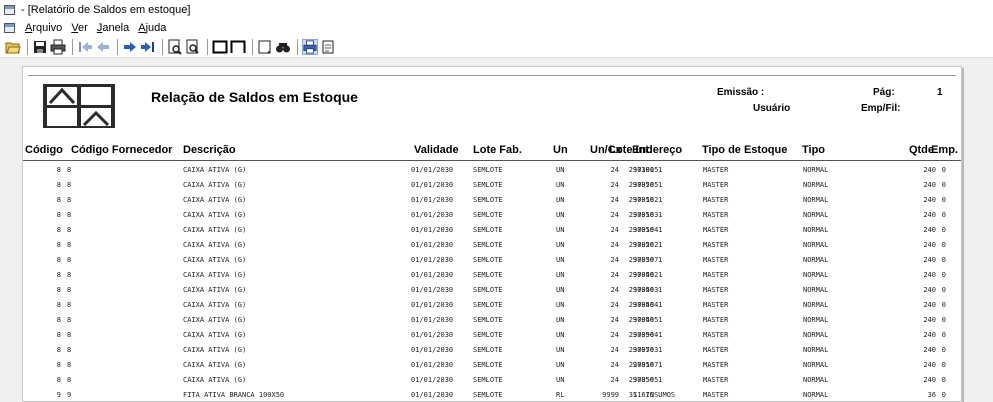  I want to click on menu-arquivo: Arquivo, so click(43, 28).